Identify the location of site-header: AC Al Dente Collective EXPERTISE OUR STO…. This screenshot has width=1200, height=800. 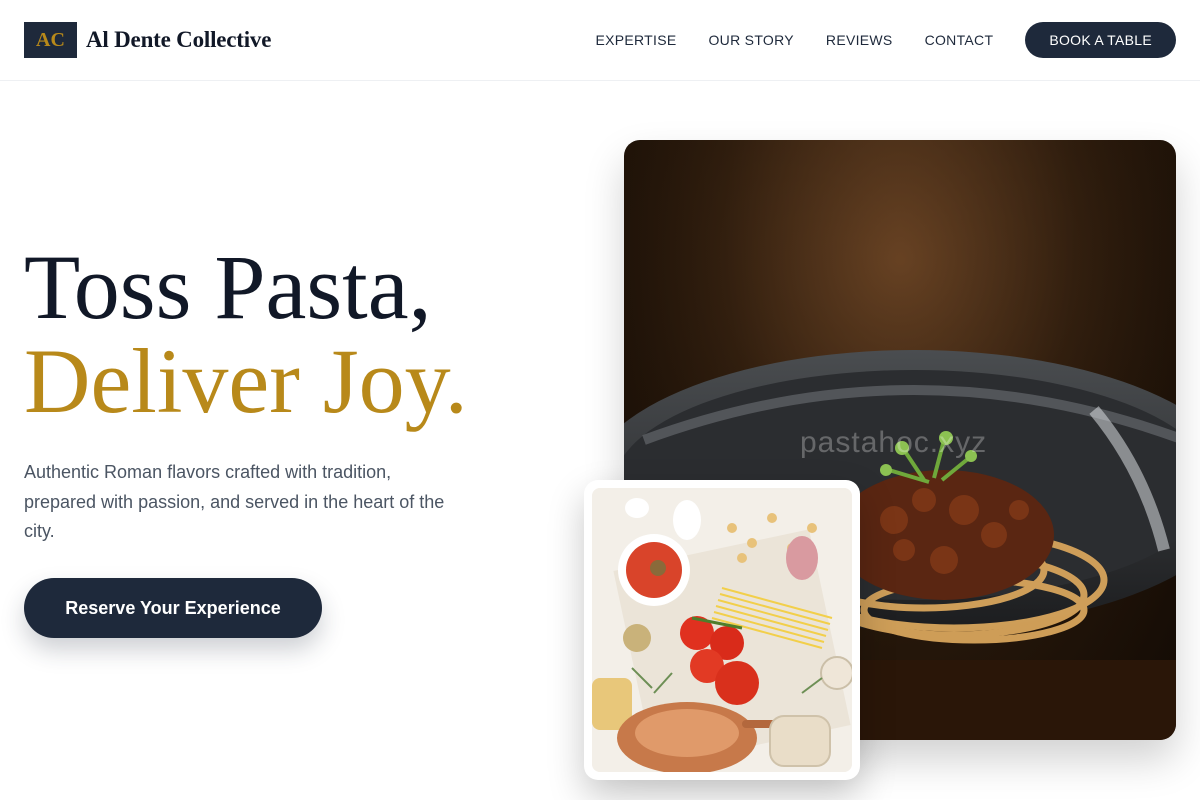
(600, 40).